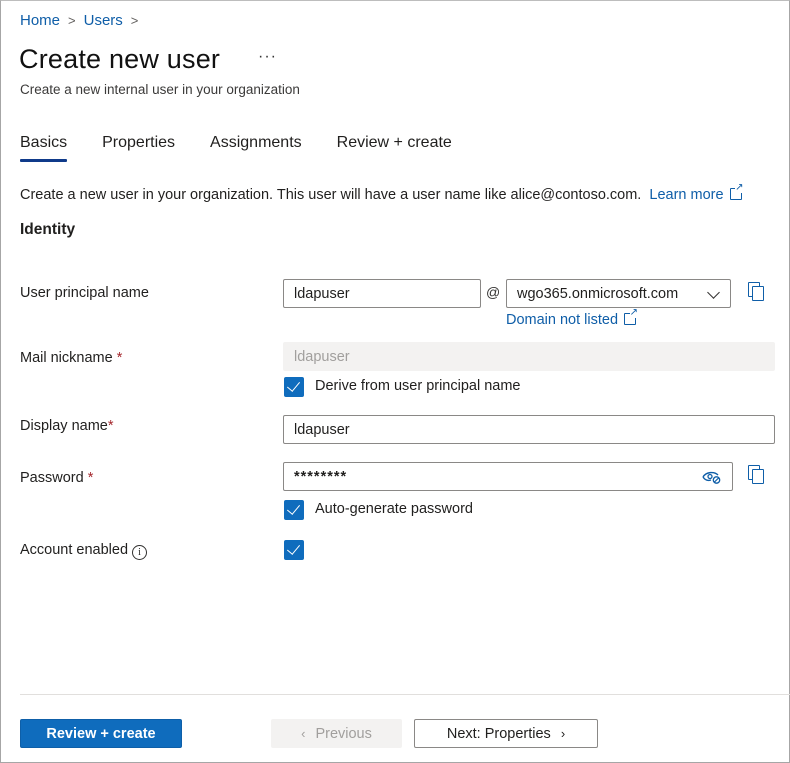 Image resolution: width=790 pixels, height=763 pixels. I want to click on at-symbol: @, so click(493, 292).